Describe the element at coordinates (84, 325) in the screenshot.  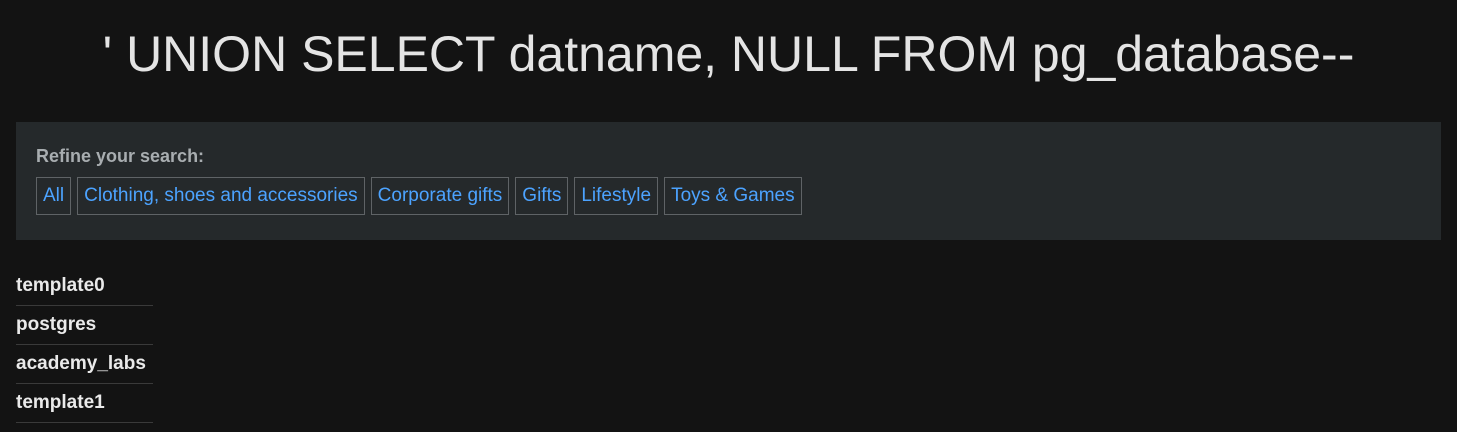
I see `list-item: postgres` at that location.